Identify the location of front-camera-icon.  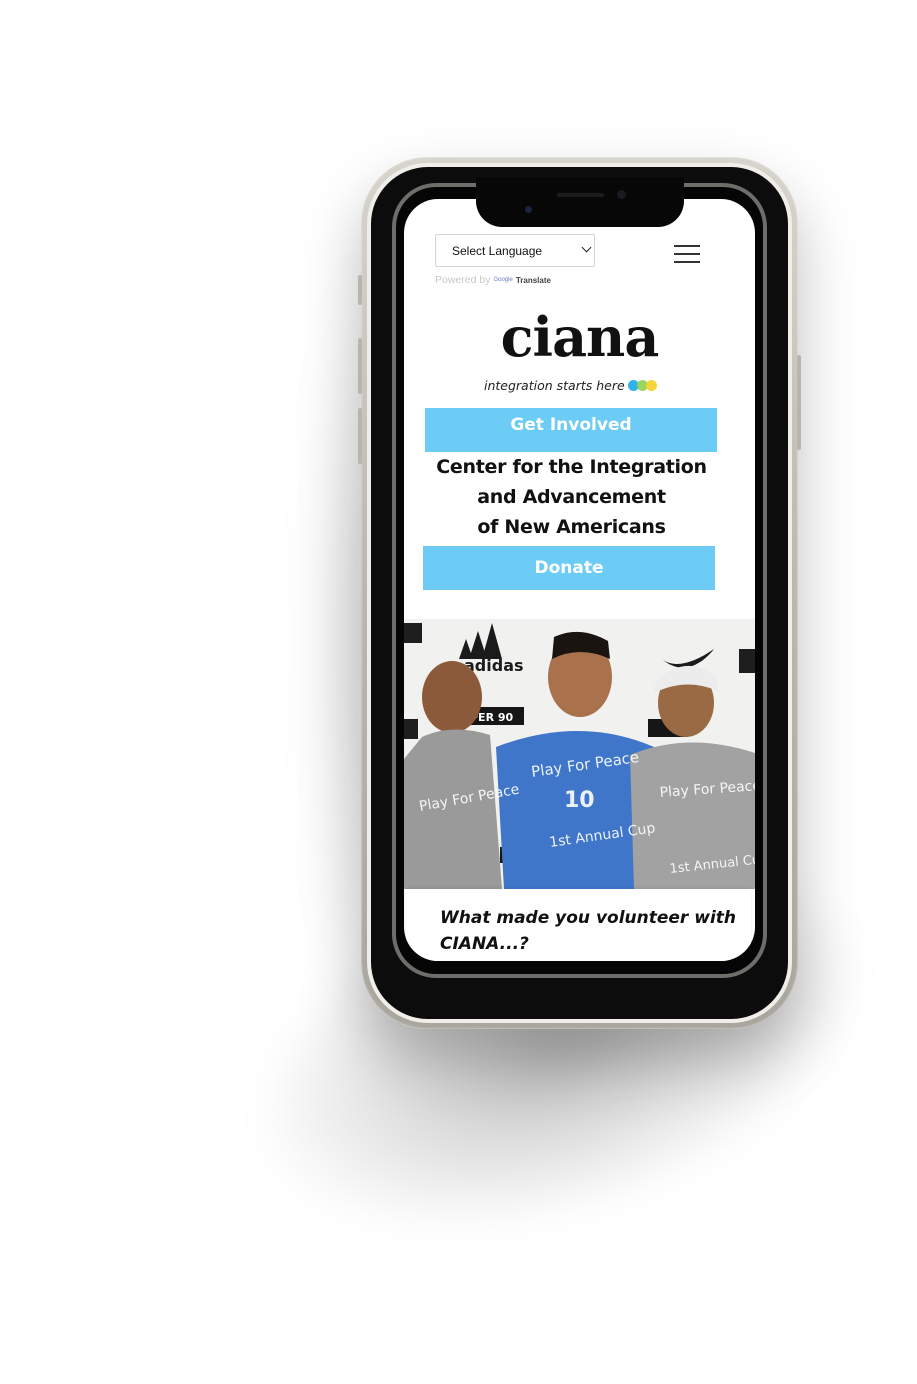
(621, 194).